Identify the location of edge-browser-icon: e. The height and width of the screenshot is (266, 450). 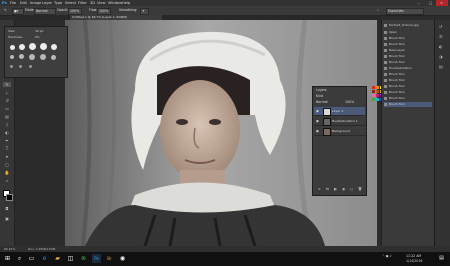
(44, 258).